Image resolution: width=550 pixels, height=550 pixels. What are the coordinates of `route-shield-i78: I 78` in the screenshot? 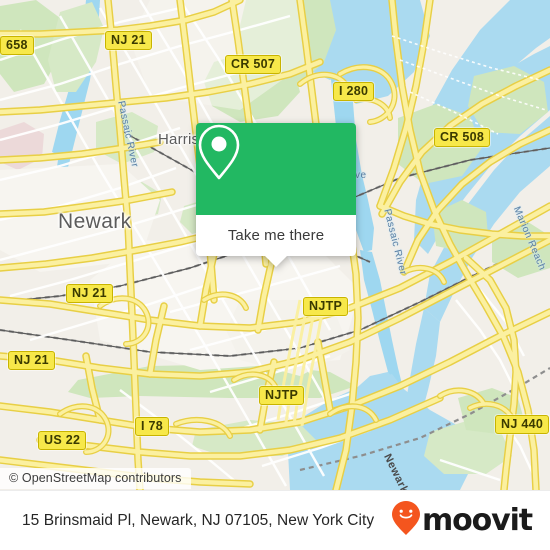 It's located at (152, 426).